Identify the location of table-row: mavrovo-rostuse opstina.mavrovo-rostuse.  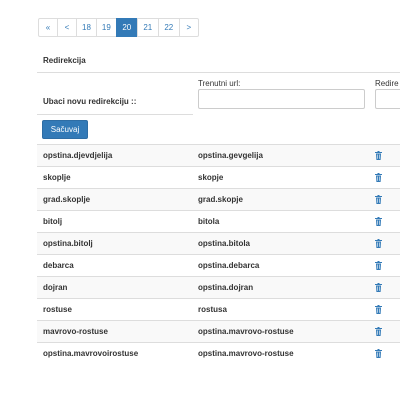
(218, 331).